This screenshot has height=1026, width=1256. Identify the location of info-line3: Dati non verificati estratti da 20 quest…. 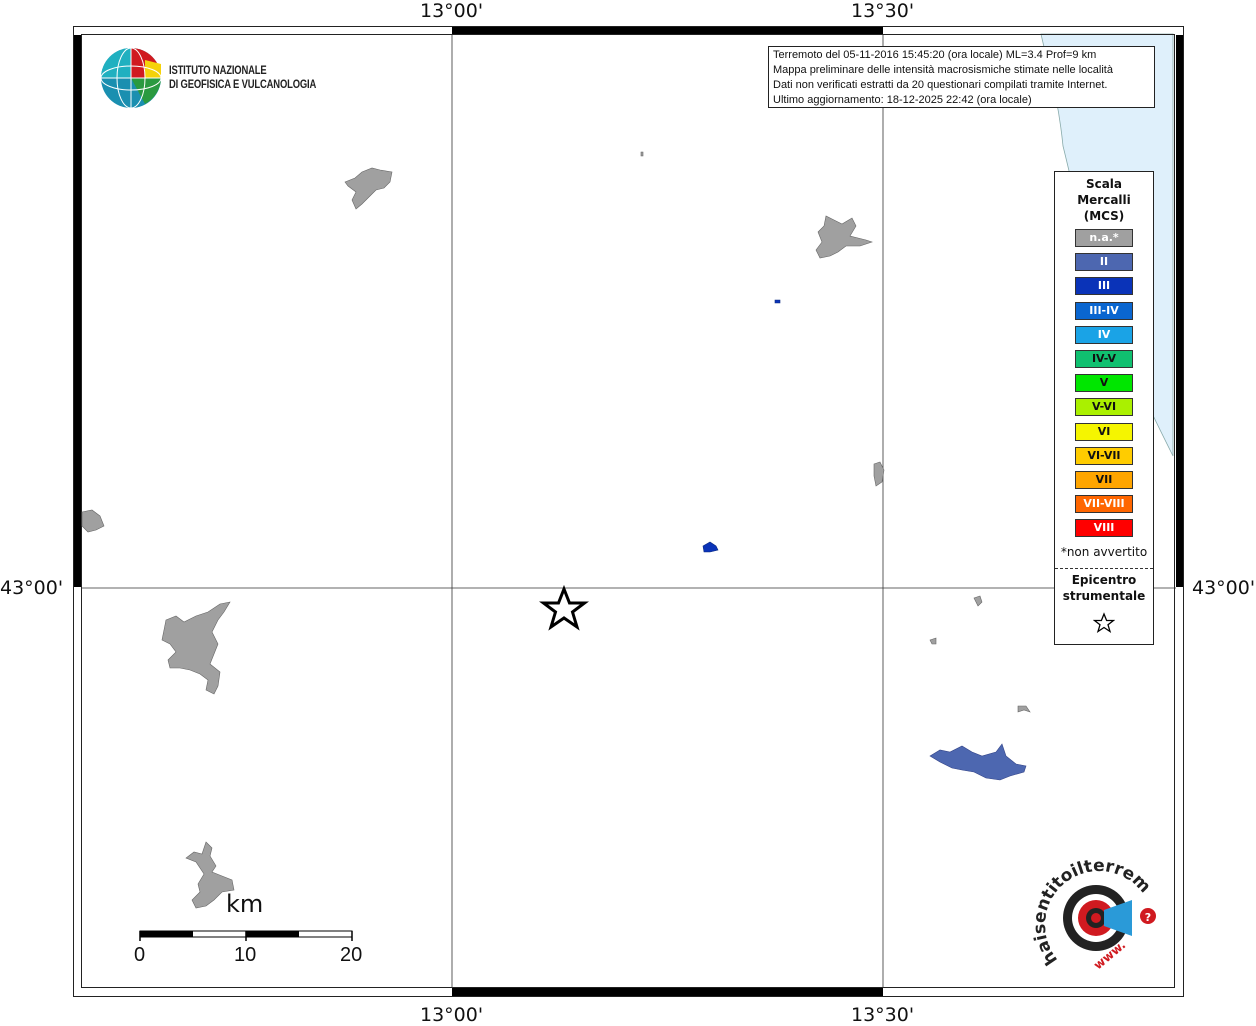
(940, 85).